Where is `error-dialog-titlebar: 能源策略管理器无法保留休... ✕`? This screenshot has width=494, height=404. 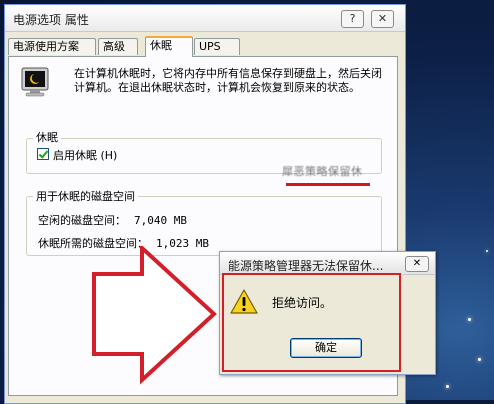
error-dialog-titlebar: 能源策略管理器无法保留休... ✕ is located at coordinates (327, 263).